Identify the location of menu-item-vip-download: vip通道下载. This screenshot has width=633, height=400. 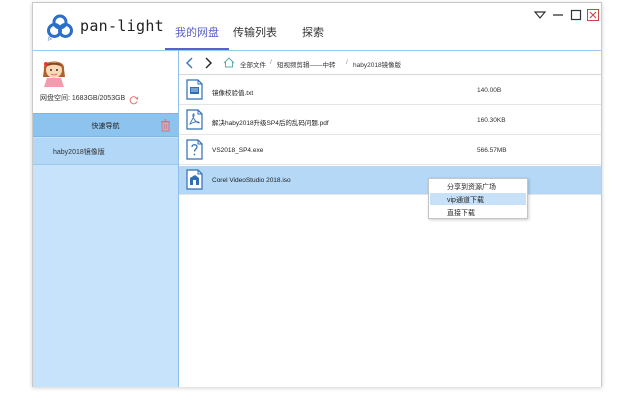
(478, 199).